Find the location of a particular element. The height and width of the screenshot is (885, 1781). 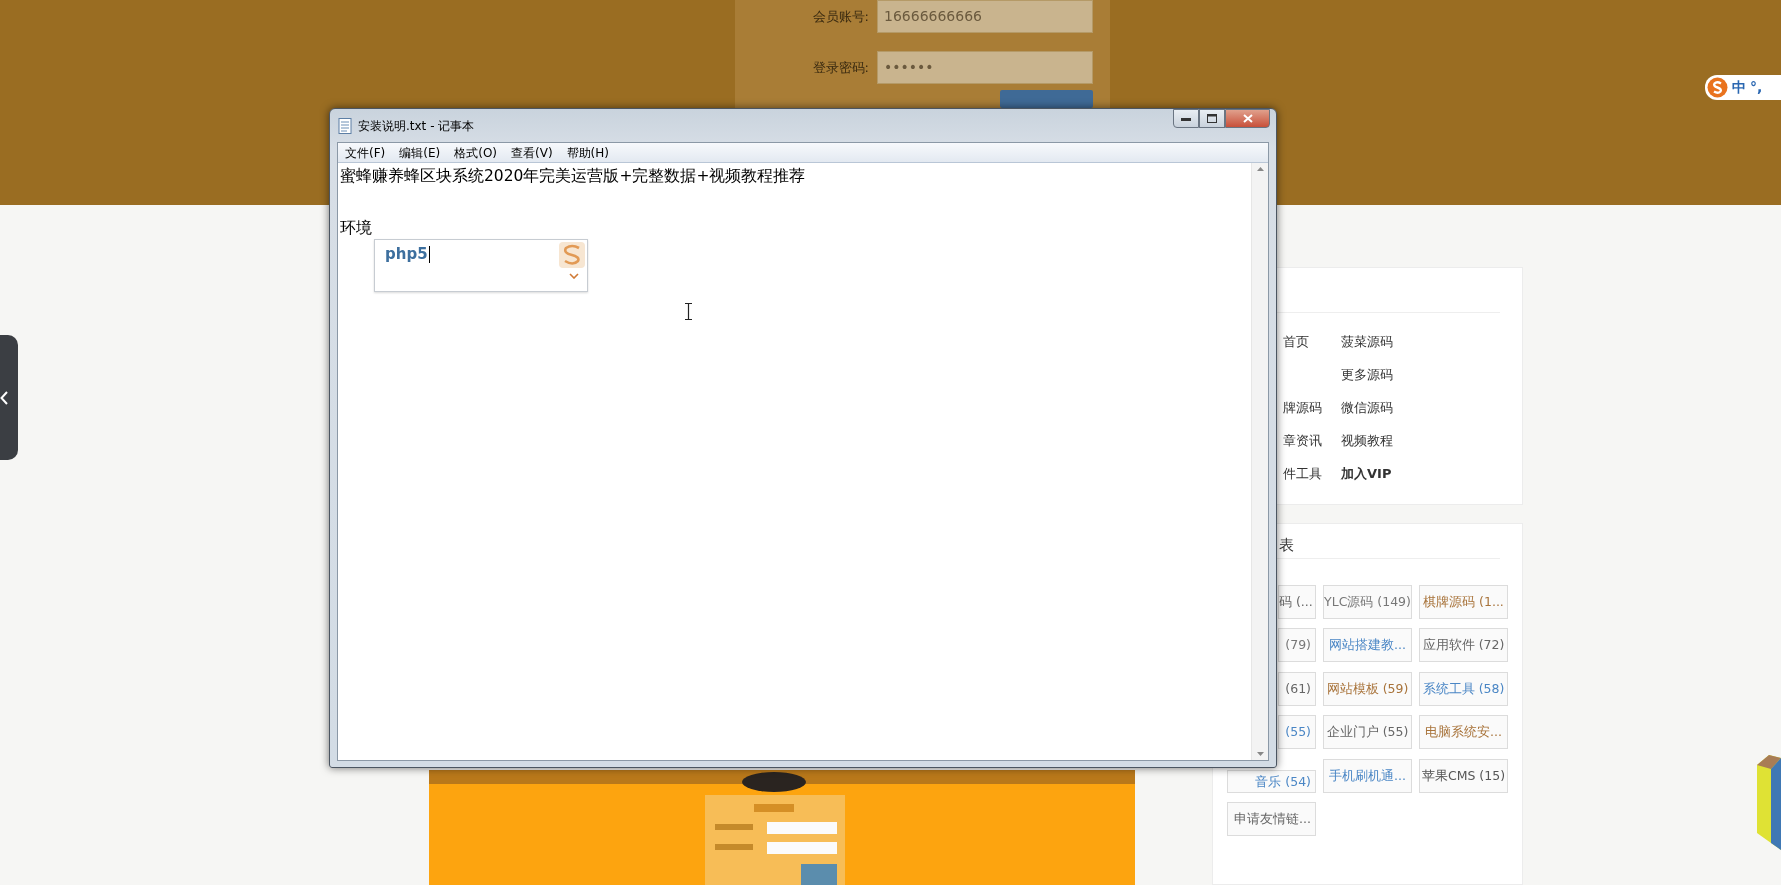

category-tag: 企业门户 (55) is located at coordinates (1367, 732).